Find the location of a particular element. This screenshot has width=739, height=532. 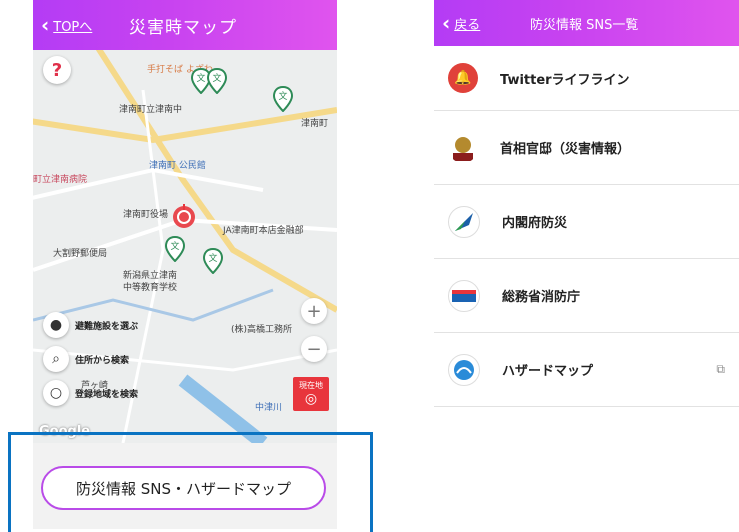

current-location-label: 現在地 is located at coordinates (311, 385).